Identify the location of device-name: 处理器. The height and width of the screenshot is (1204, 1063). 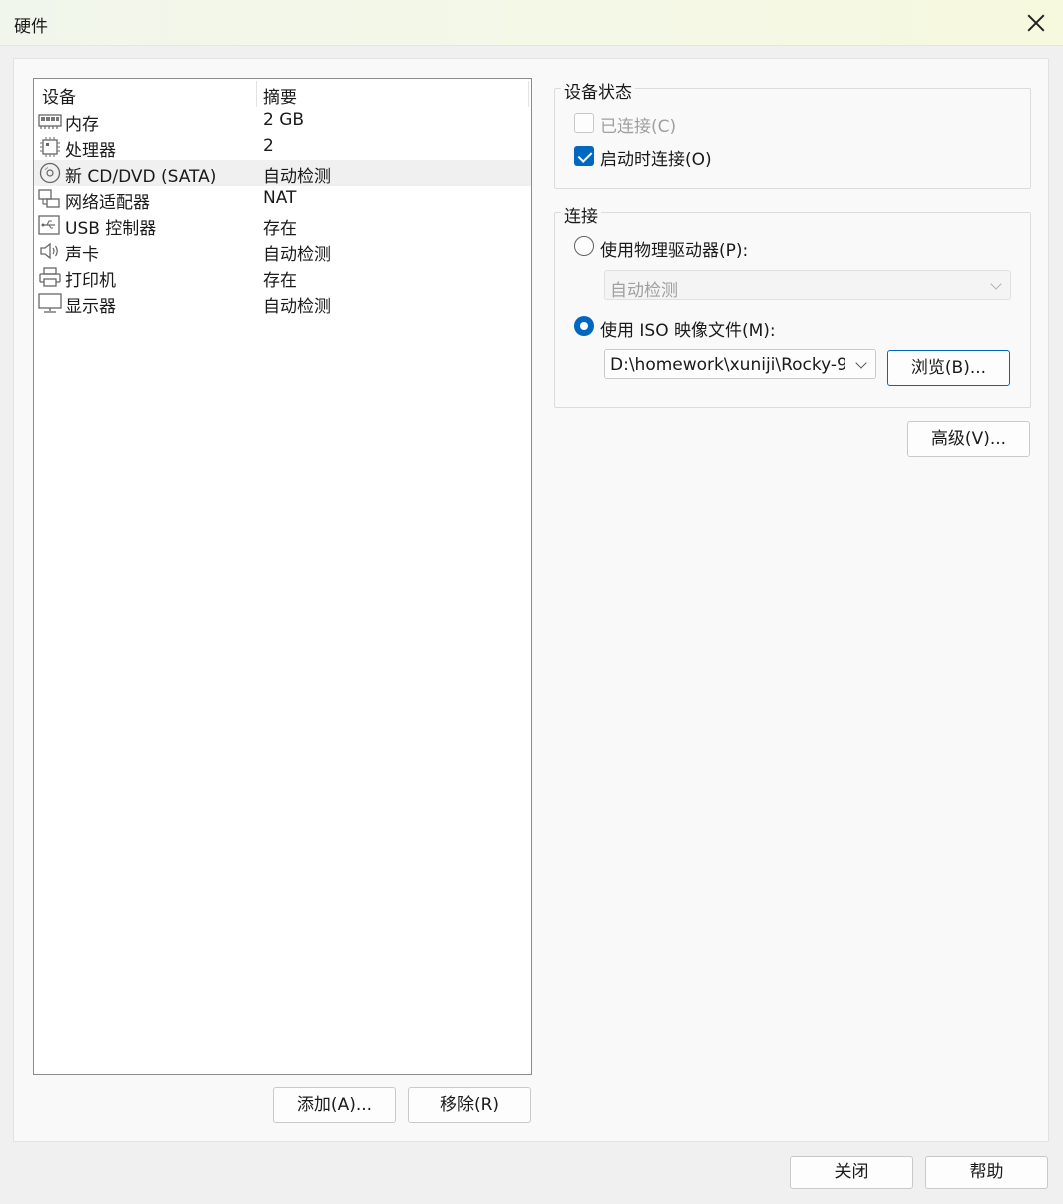
(90, 151).